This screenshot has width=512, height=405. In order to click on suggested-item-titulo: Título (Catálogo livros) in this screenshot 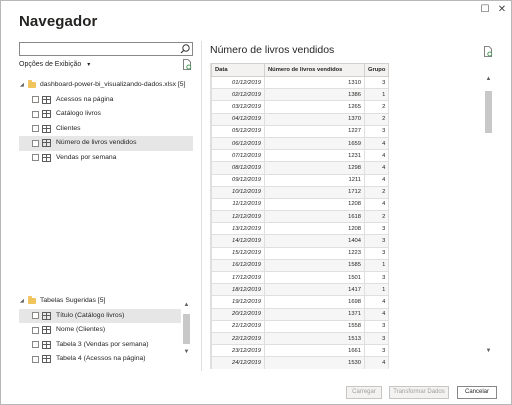, I will do `click(100, 315)`.